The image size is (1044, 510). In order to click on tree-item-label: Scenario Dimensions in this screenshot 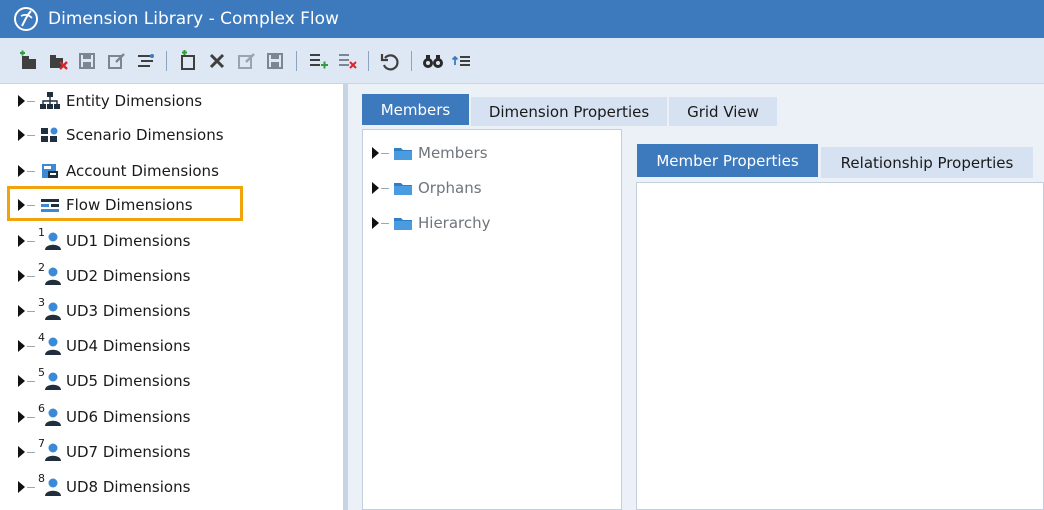, I will do `click(145, 135)`.